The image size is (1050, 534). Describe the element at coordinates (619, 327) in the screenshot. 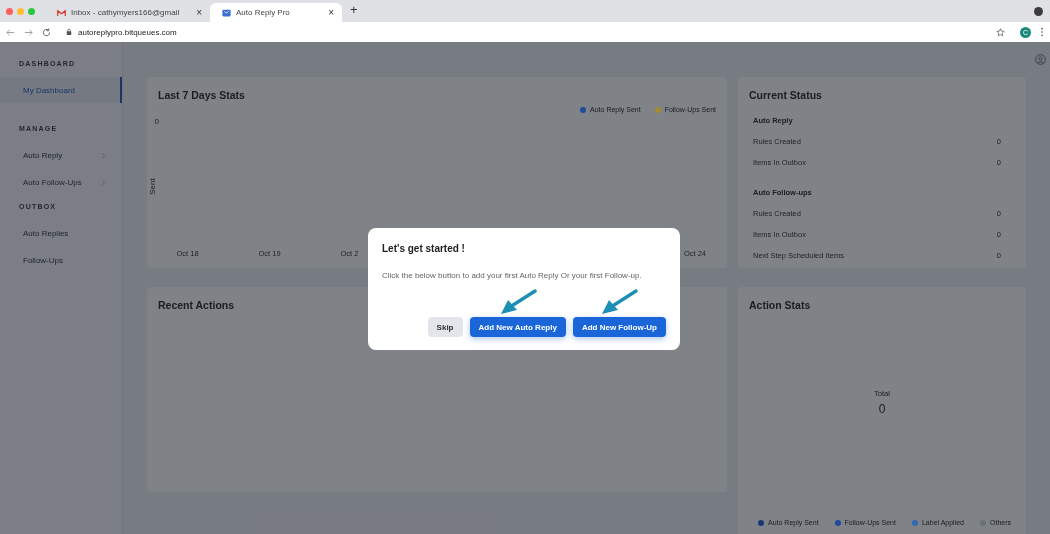

I see `dialog-button: Add New Follow-Up` at that location.